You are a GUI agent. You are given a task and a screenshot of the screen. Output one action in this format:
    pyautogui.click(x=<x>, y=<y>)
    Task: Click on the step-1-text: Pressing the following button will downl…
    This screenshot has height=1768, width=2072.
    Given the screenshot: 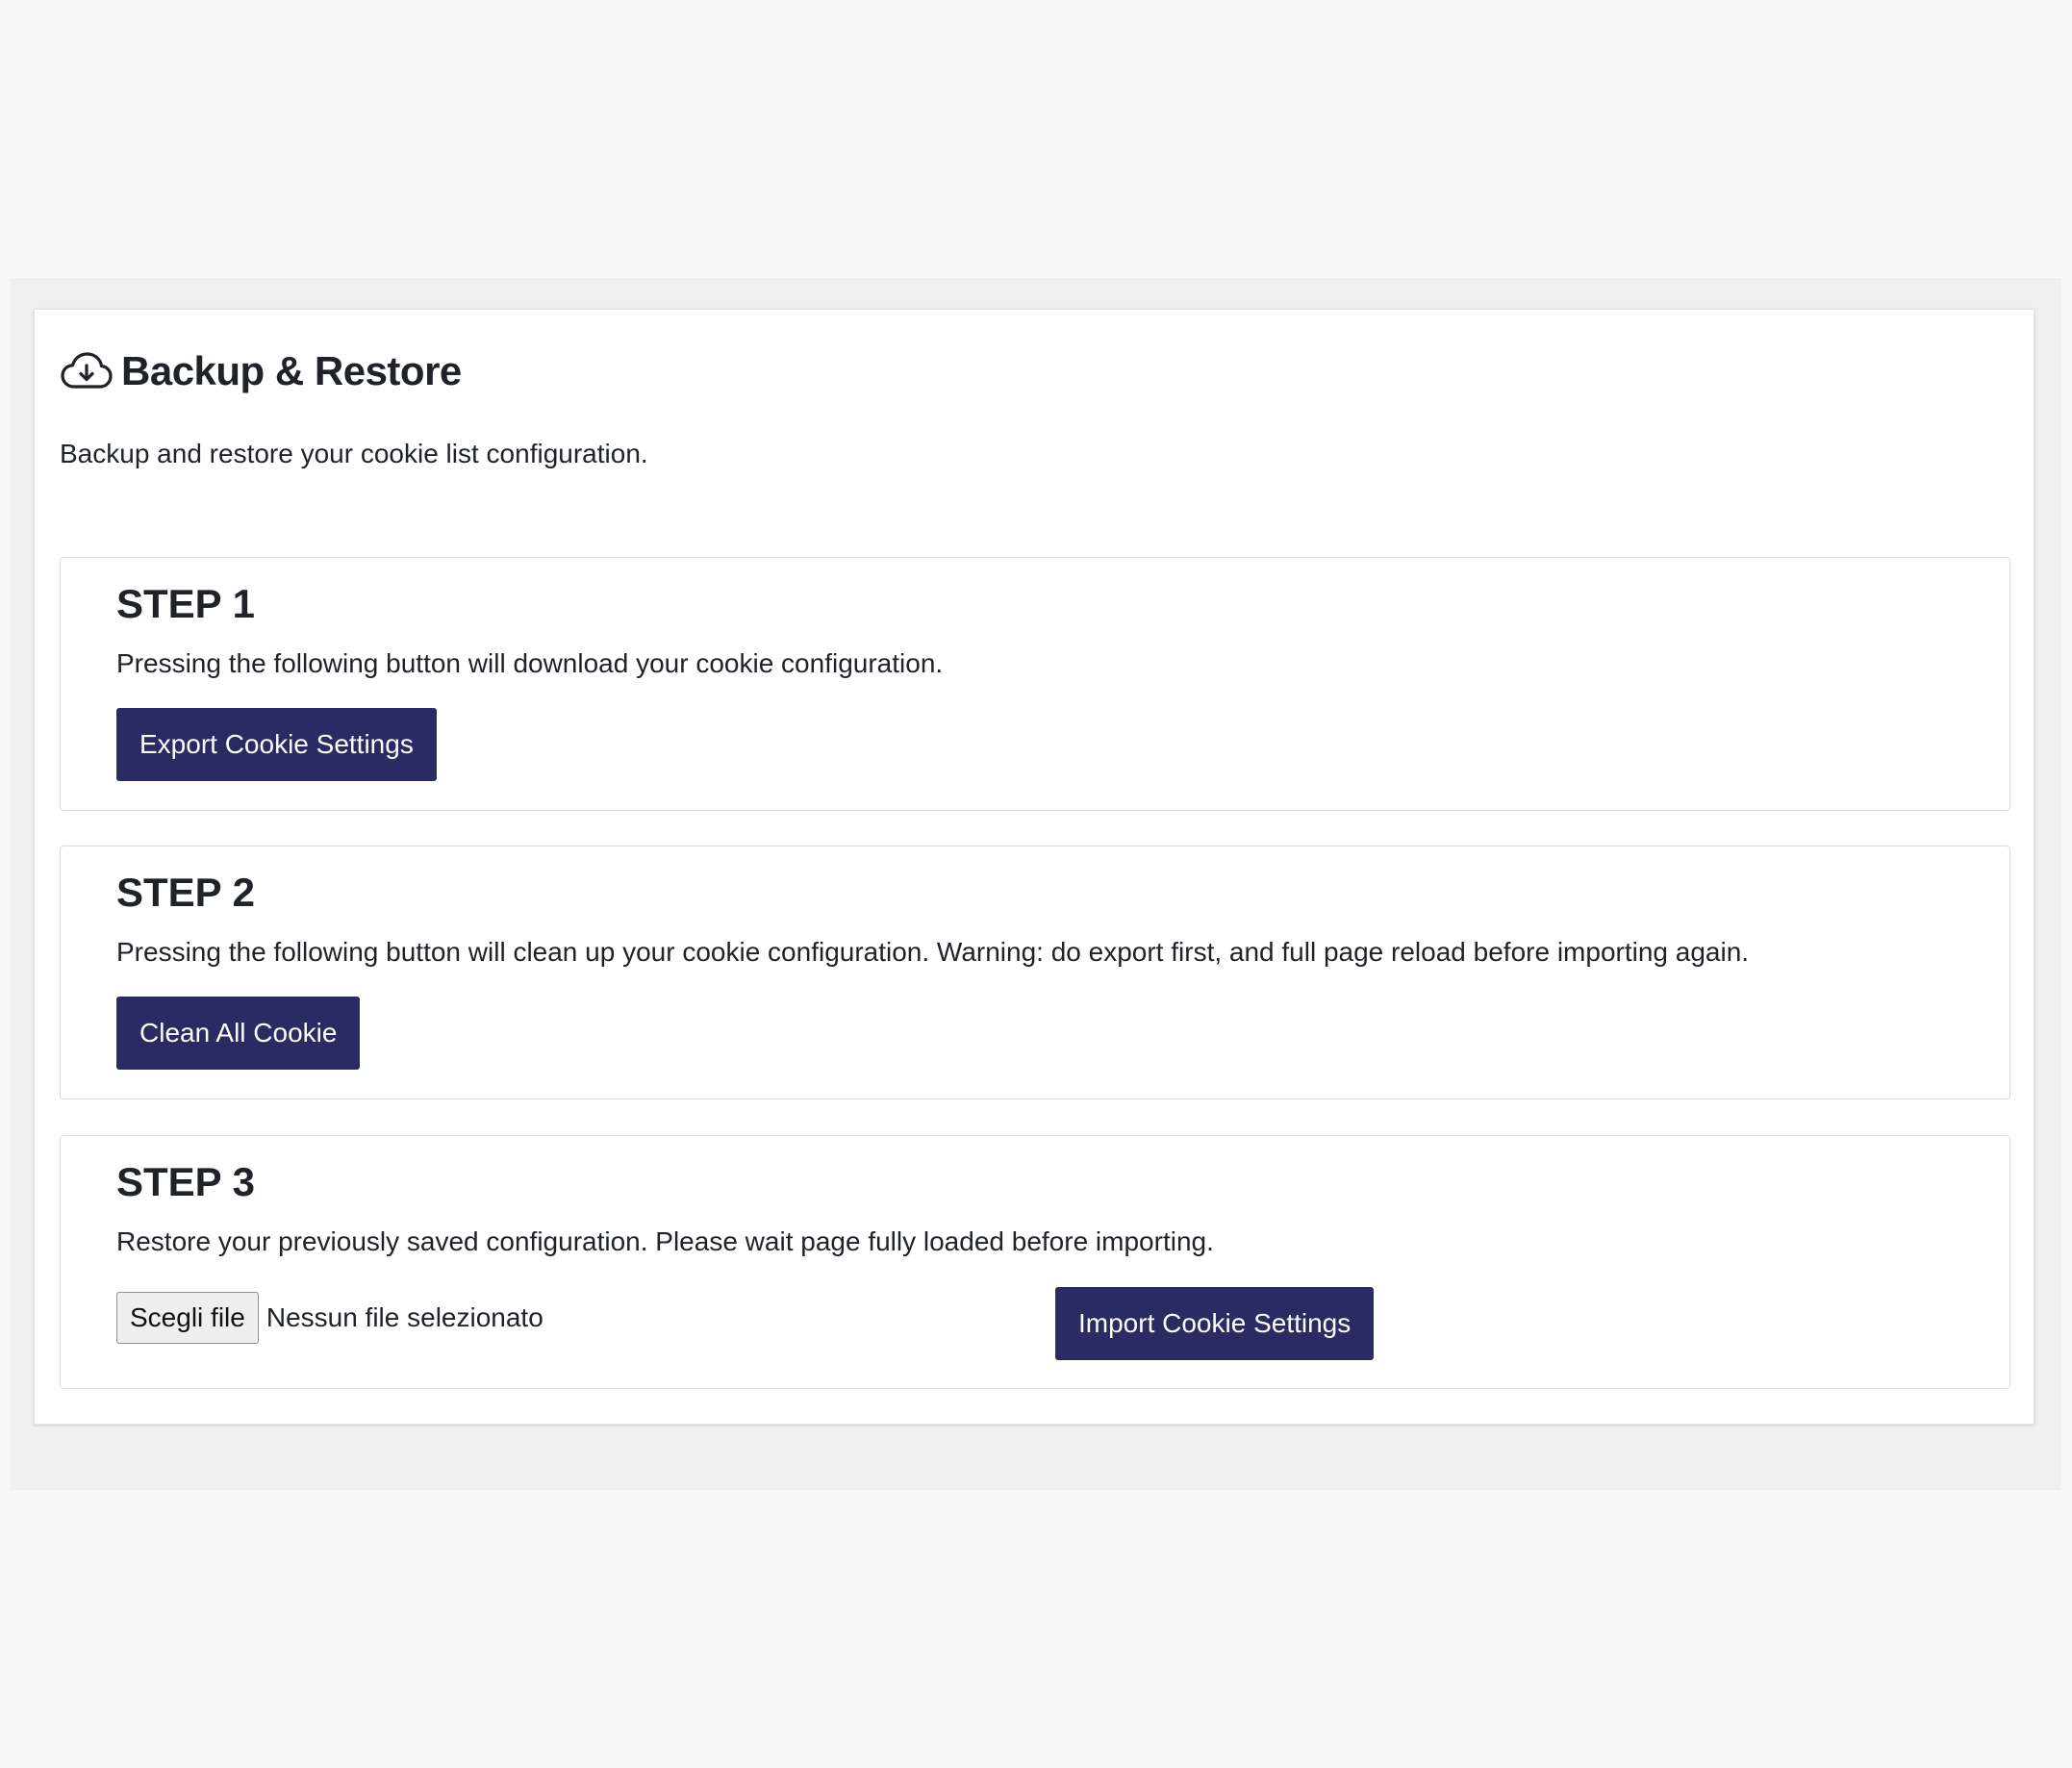 What is the action you would take?
    pyautogui.click(x=530, y=663)
    